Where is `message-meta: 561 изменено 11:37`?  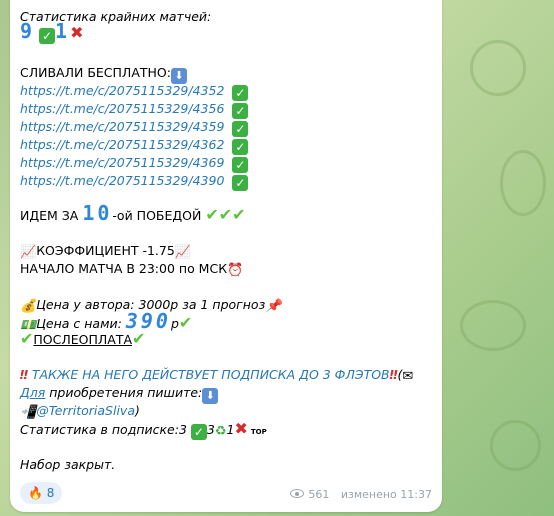
message-meta: 561 изменено 11:37 is located at coordinates (361, 494).